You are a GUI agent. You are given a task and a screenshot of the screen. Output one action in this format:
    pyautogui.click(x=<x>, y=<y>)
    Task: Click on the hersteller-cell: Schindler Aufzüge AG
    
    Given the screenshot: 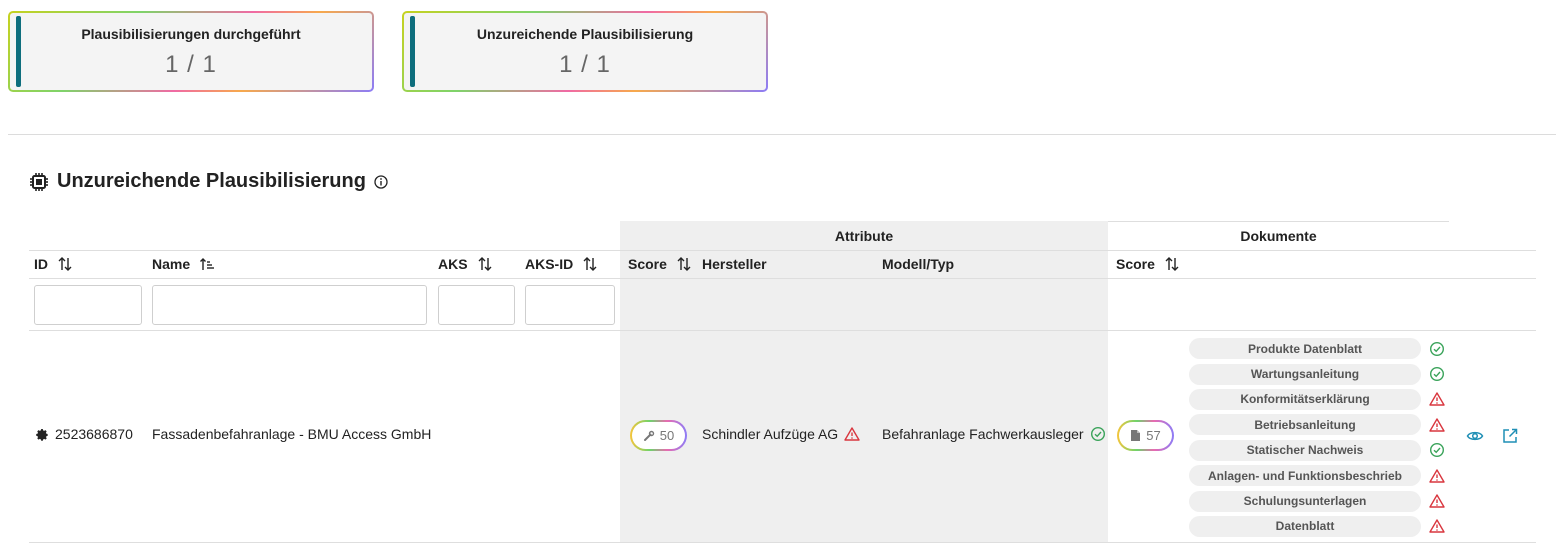 What is the action you would take?
    pyautogui.click(x=781, y=434)
    